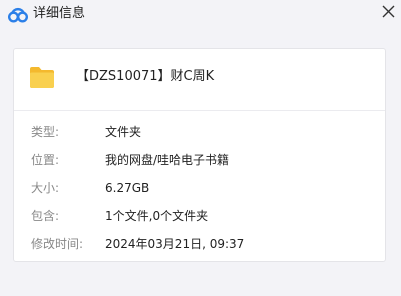 The image size is (401, 296). Describe the element at coordinates (157, 216) in the screenshot. I see `detail-value: 1个文件,0个文件夹` at that location.